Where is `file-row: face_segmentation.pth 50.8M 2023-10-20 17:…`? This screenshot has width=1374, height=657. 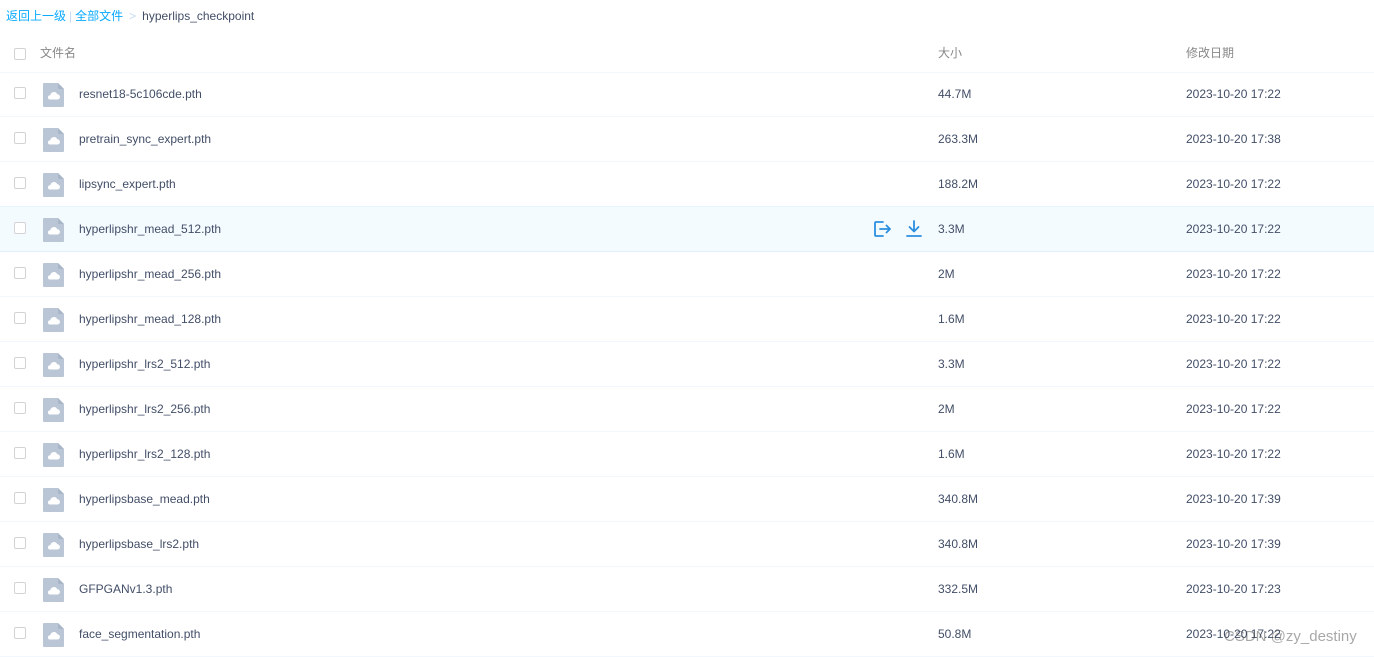 file-row: face_segmentation.pth 50.8M 2023-10-20 17:… is located at coordinates (687, 634).